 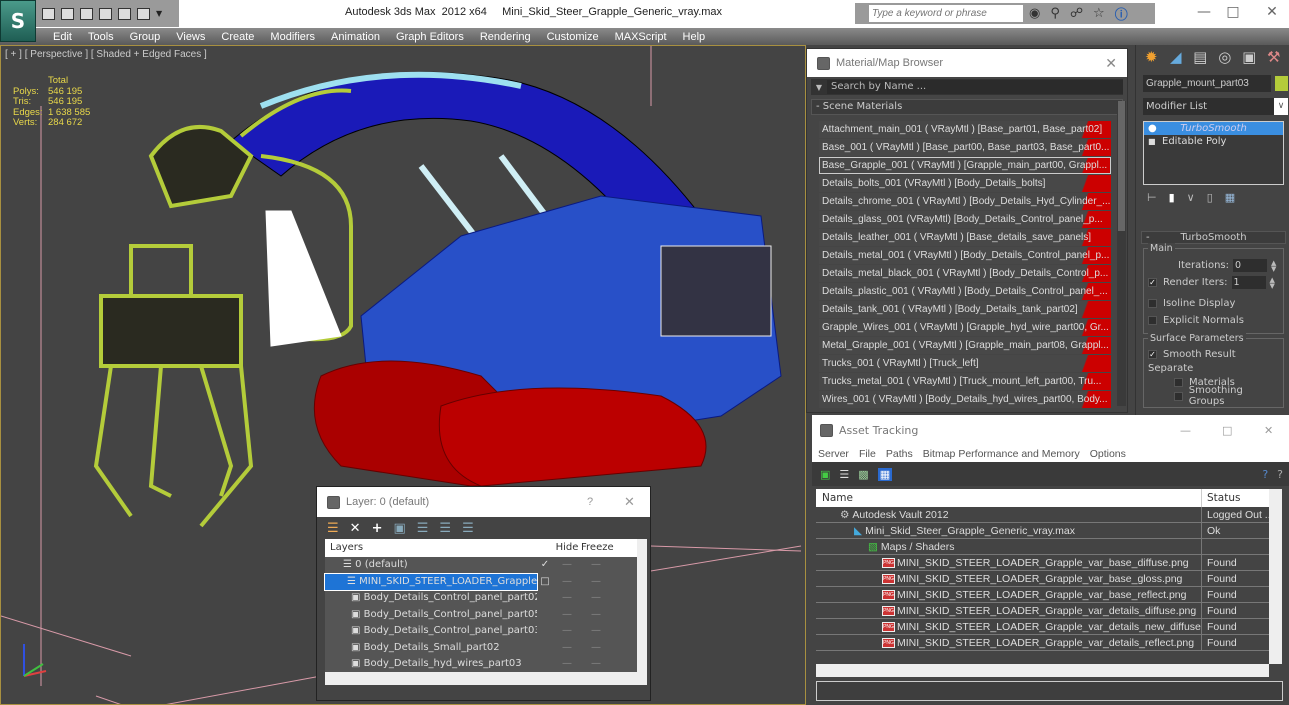 I want to click on search-input, so click(x=946, y=13).